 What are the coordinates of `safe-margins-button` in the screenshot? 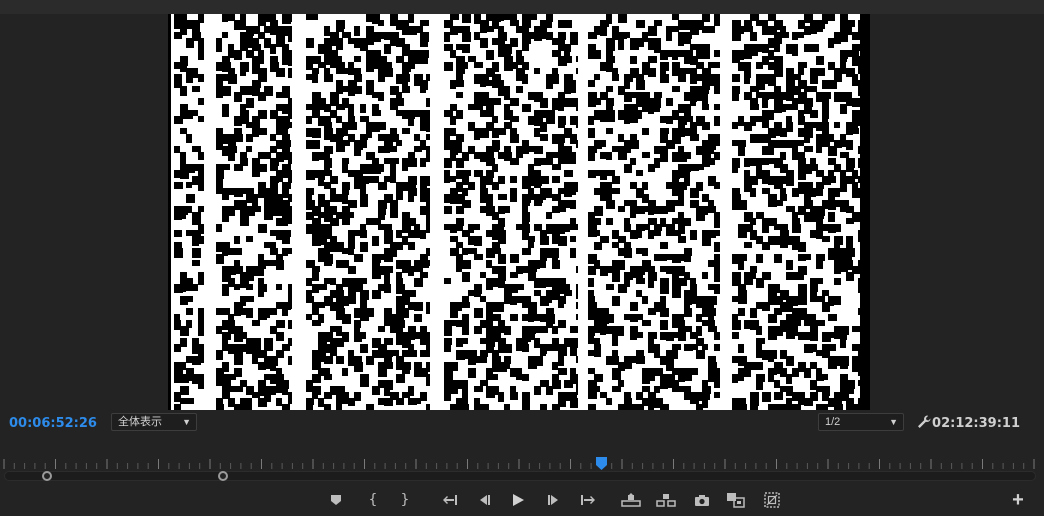 It's located at (772, 500).